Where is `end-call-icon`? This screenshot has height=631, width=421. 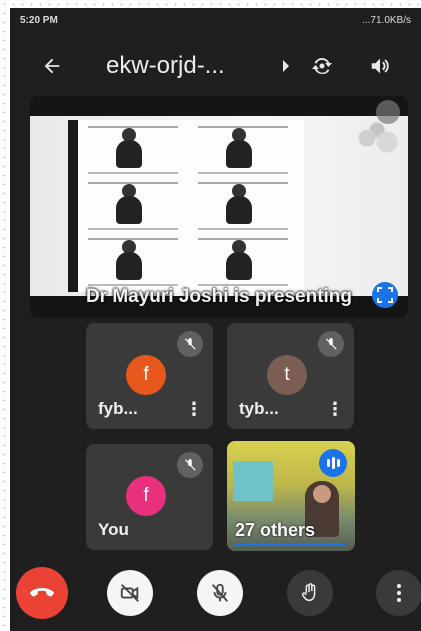
end-call-icon is located at coordinates (42, 592).